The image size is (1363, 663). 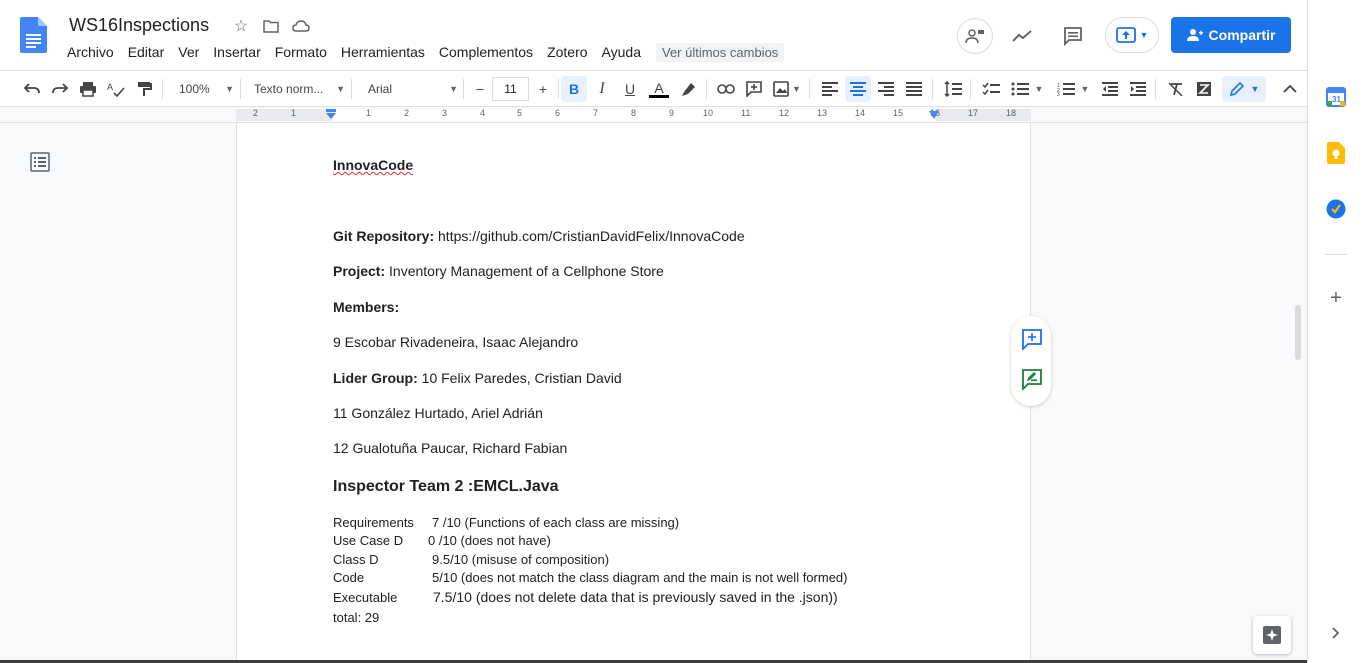 I want to click on calendar-icon: 31, so click(x=1336, y=97).